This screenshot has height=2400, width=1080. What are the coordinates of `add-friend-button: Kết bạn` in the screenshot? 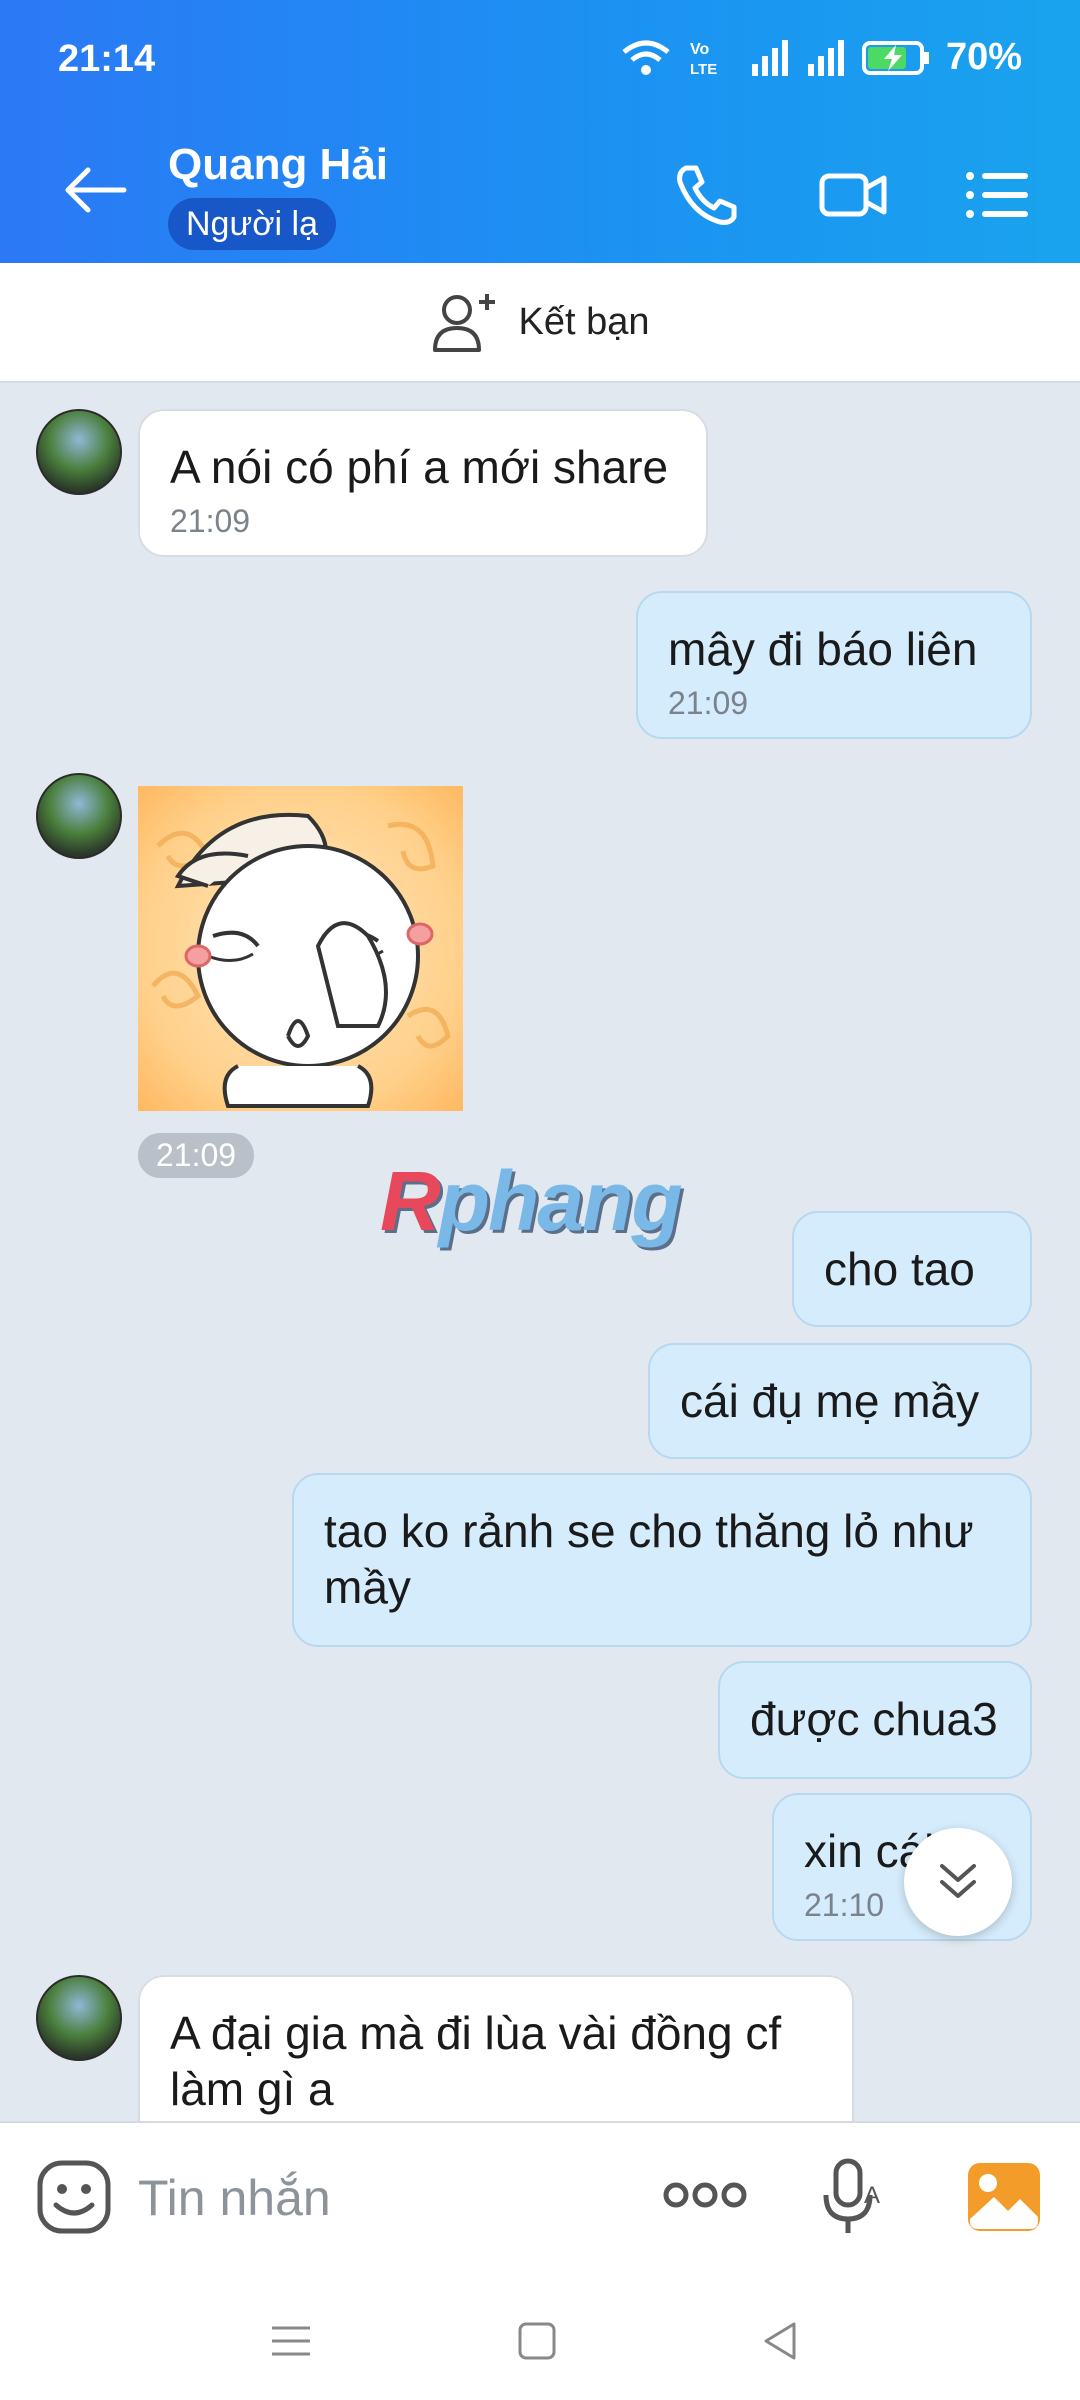 It's located at (540, 323).